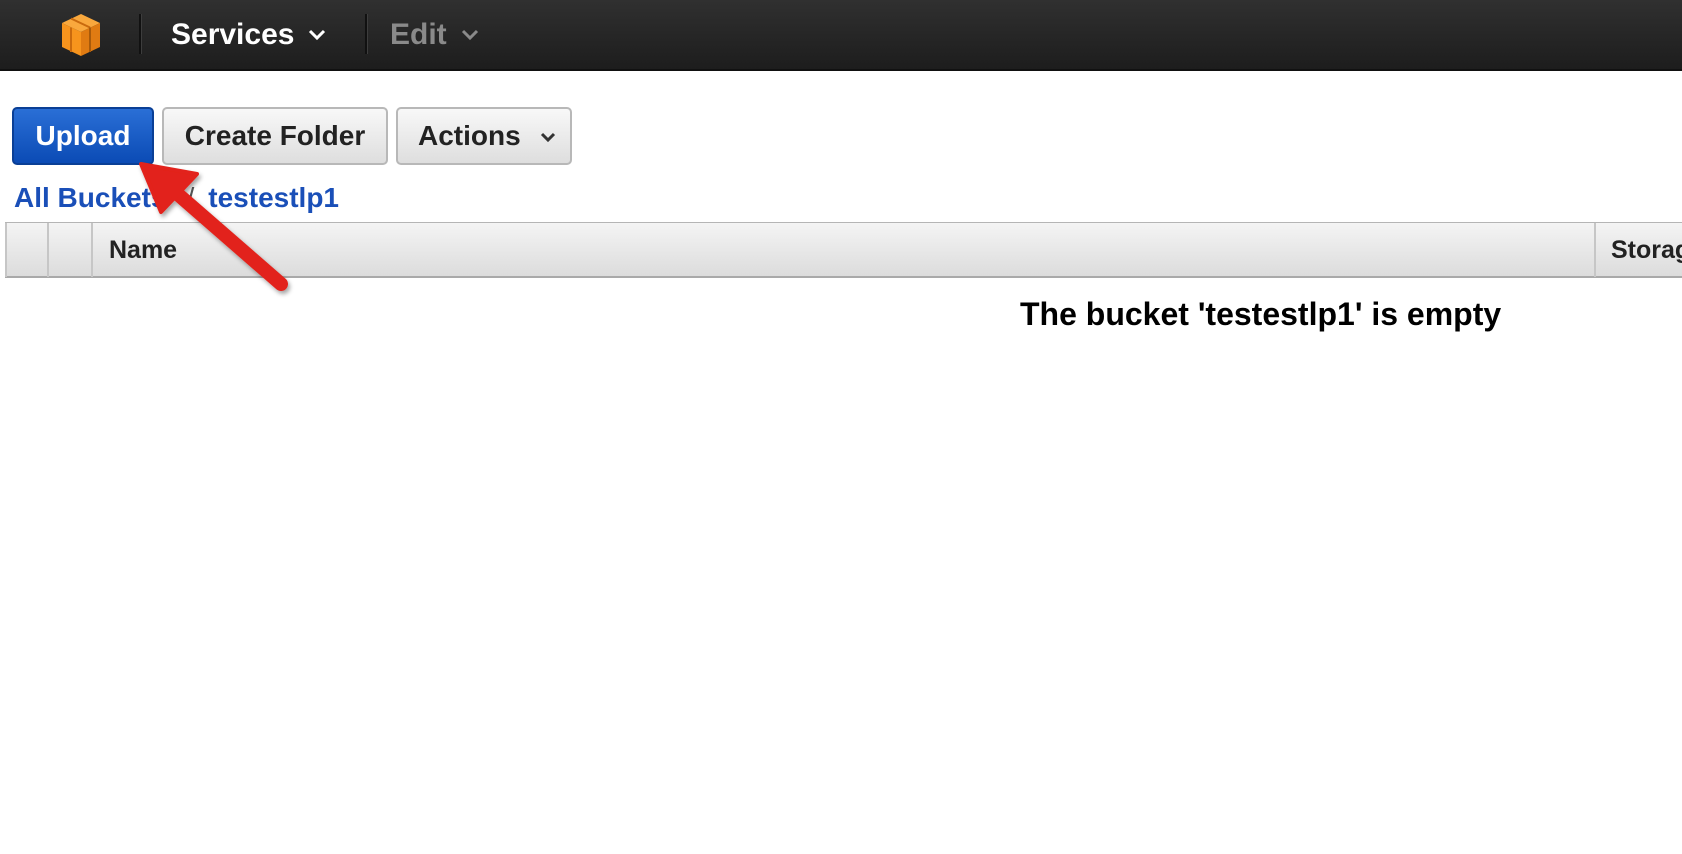 The width and height of the screenshot is (1682, 854). I want to click on annotation-arrow-icon, so click(213, 226).